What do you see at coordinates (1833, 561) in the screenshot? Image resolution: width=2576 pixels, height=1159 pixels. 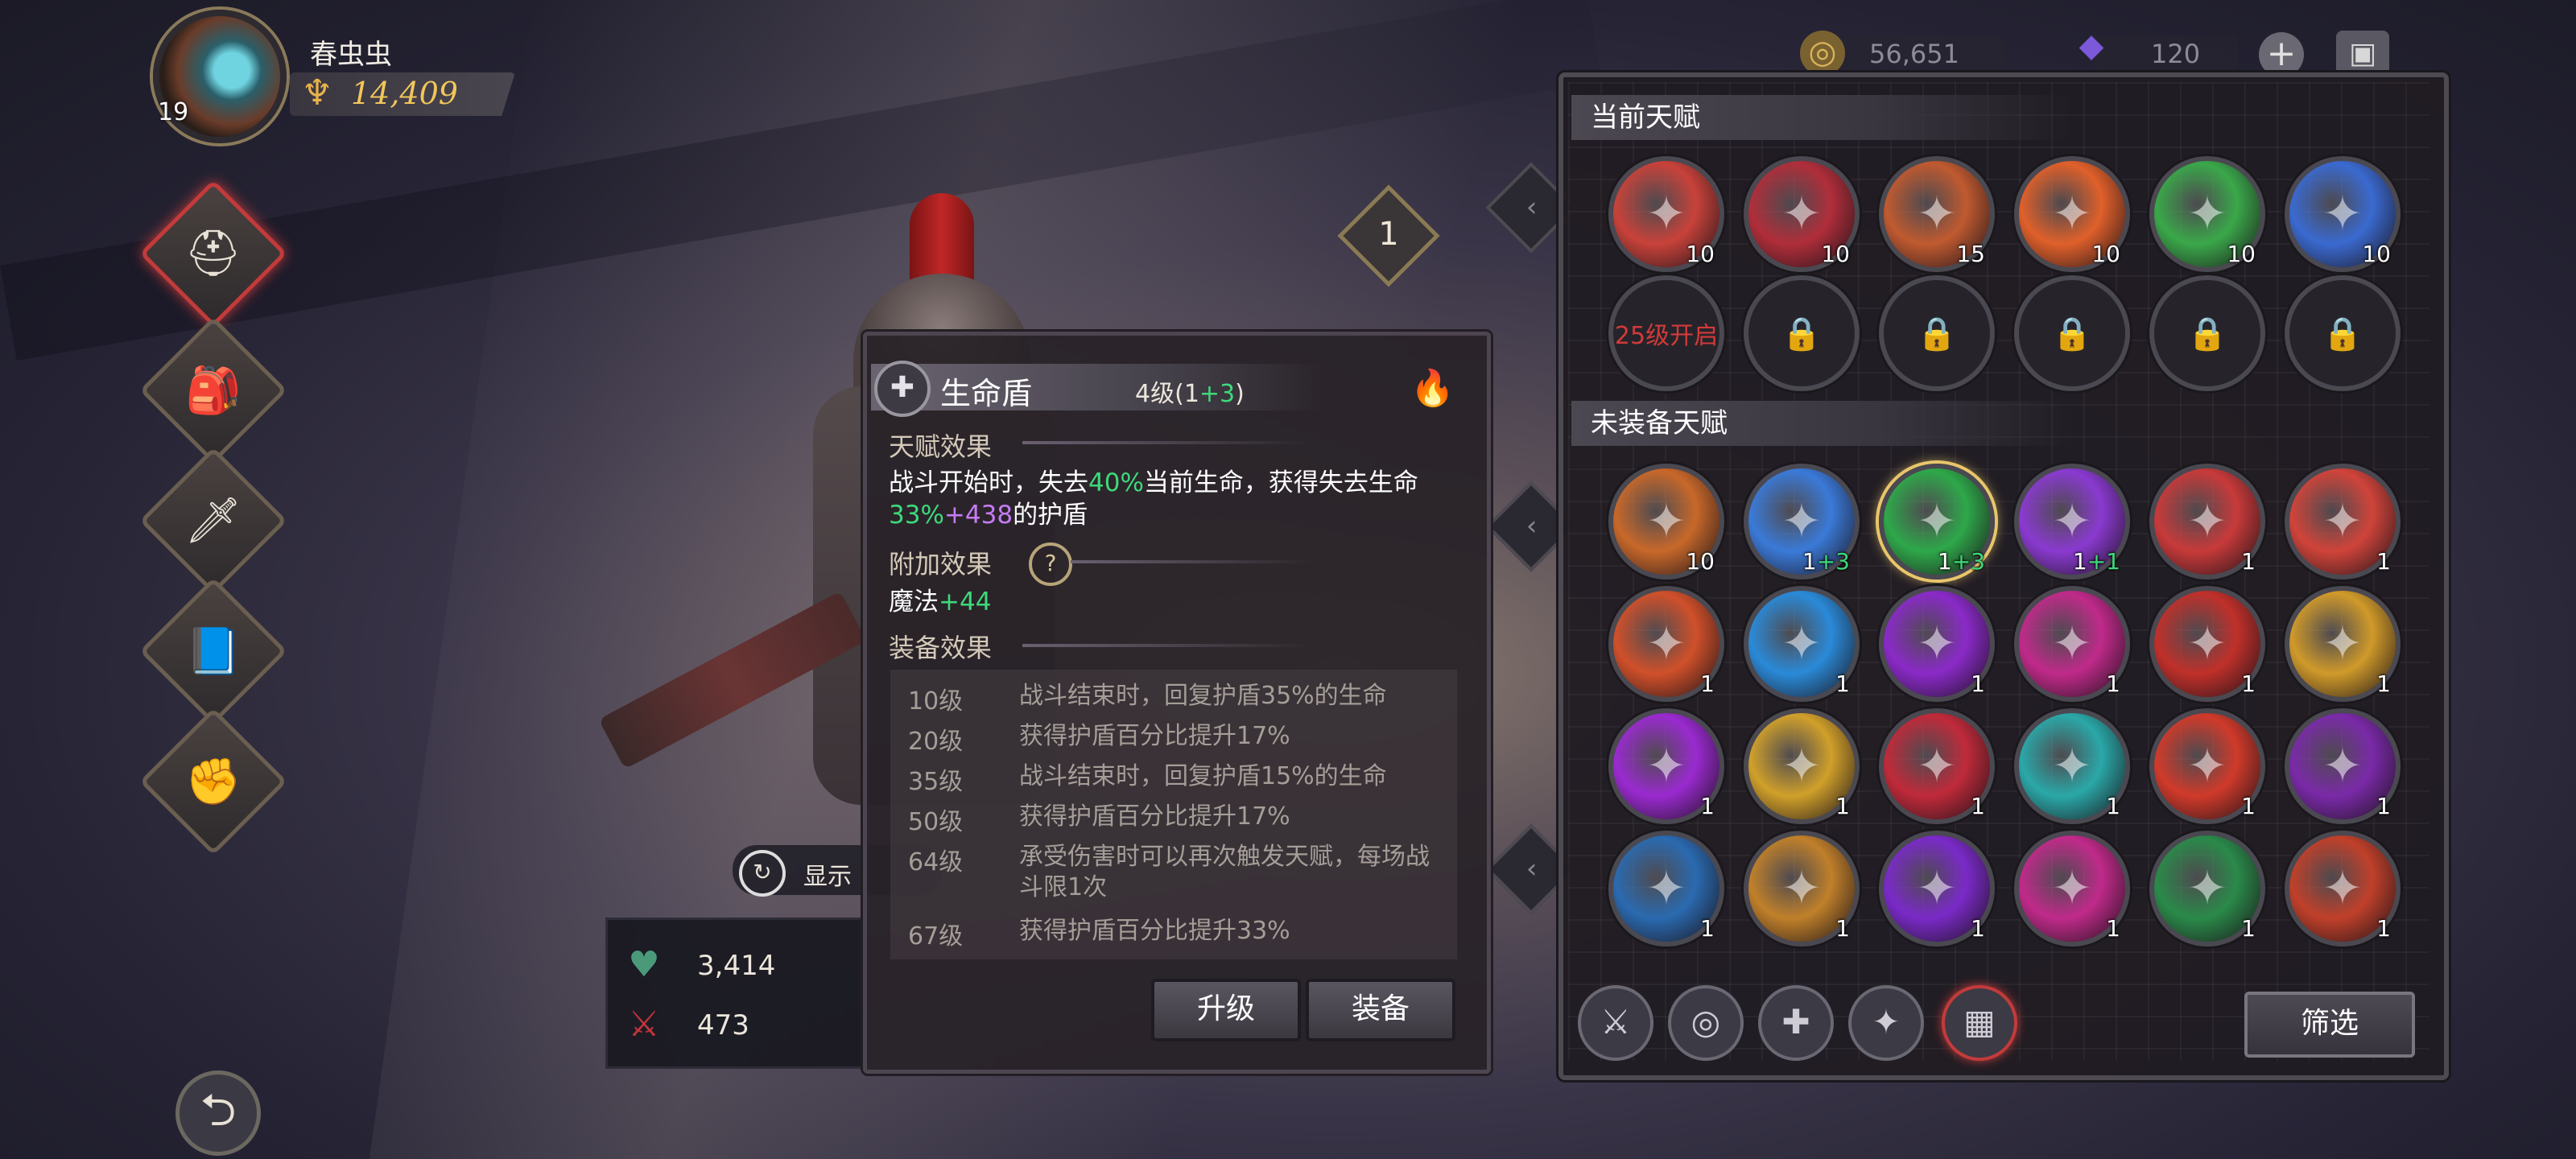 I see `talent-level-bonus: +3` at bounding box center [1833, 561].